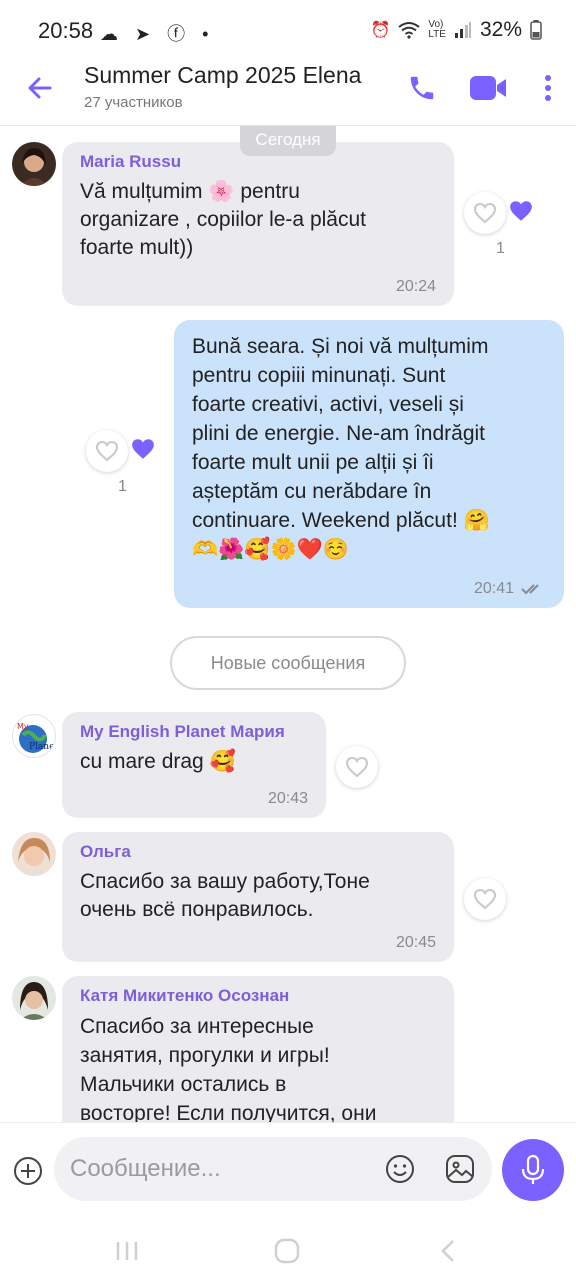  I want to click on recent-apps-icon, so click(127, 1251).